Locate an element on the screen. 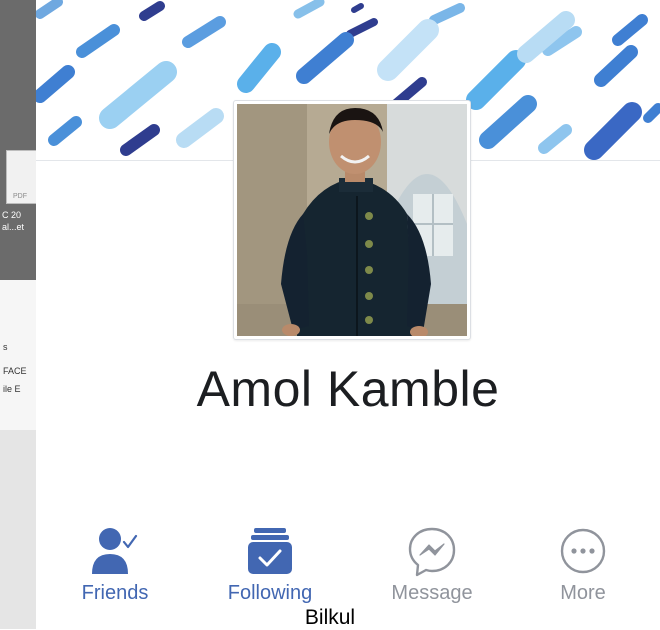 This screenshot has width=660, height=630. desktop-dark-area is located at coordinates (18, 140).